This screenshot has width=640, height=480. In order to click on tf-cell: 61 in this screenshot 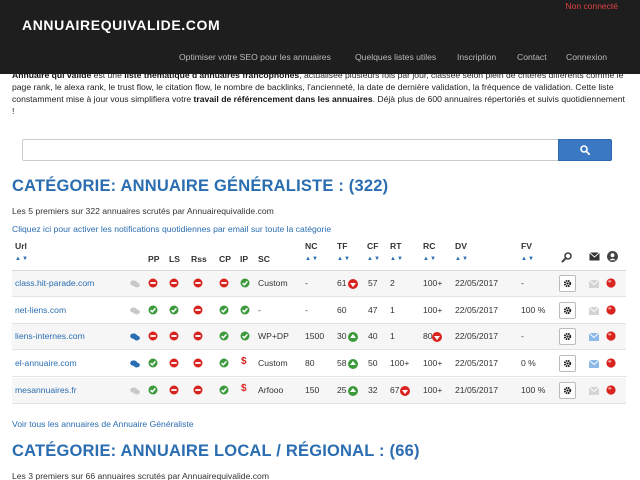, I will do `click(342, 283)`.